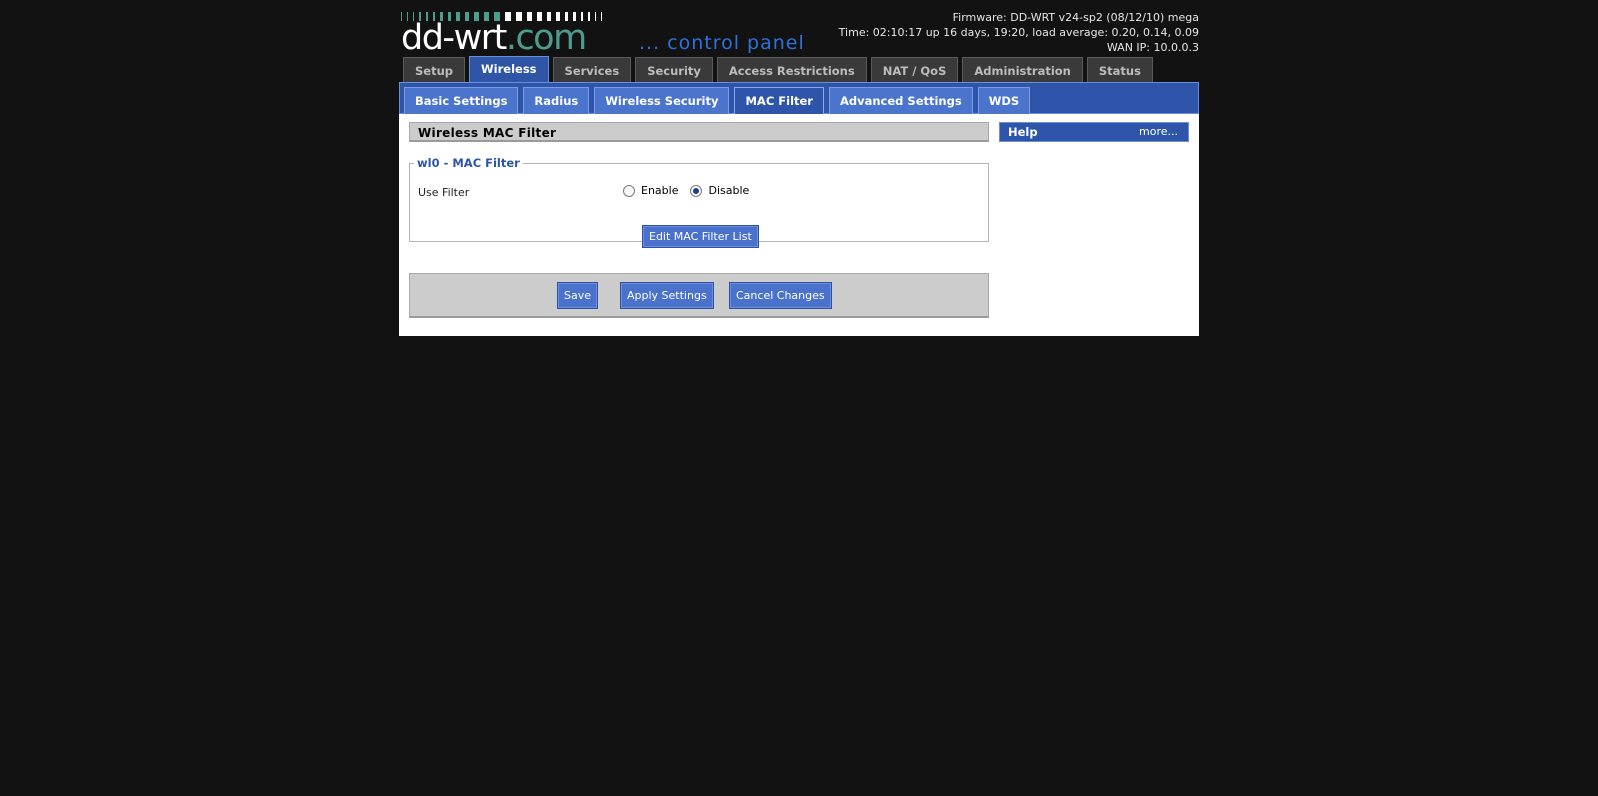 Image resolution: width=1598 pixels, height=796 pixels. What do you see at coordinates (728, 190) in the screenshot?
I see `disable-radio-label: Disable` at bounding box center [728, 190].